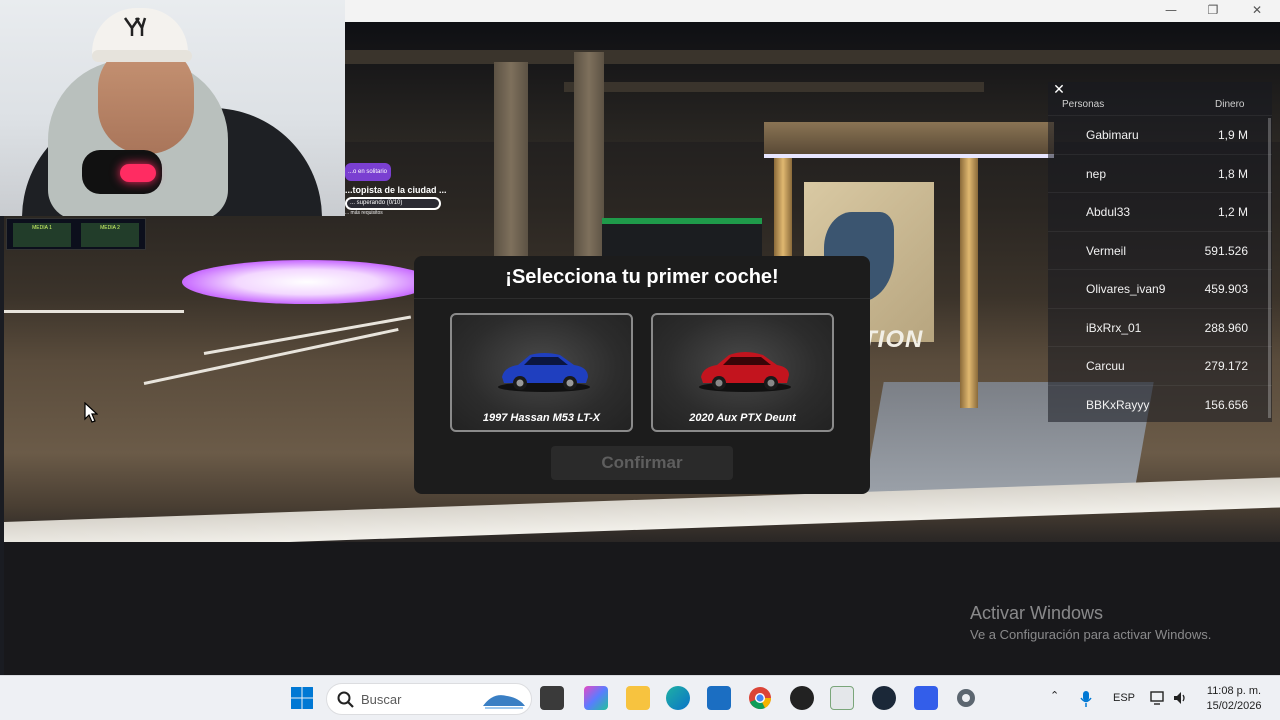 The width and height of the screenshot is (1280, 720). What do you see at coordinates (110, 235) in the screenshot?
I see `billboard-cell: MEDIA 2` at bounding box center [110, 235].